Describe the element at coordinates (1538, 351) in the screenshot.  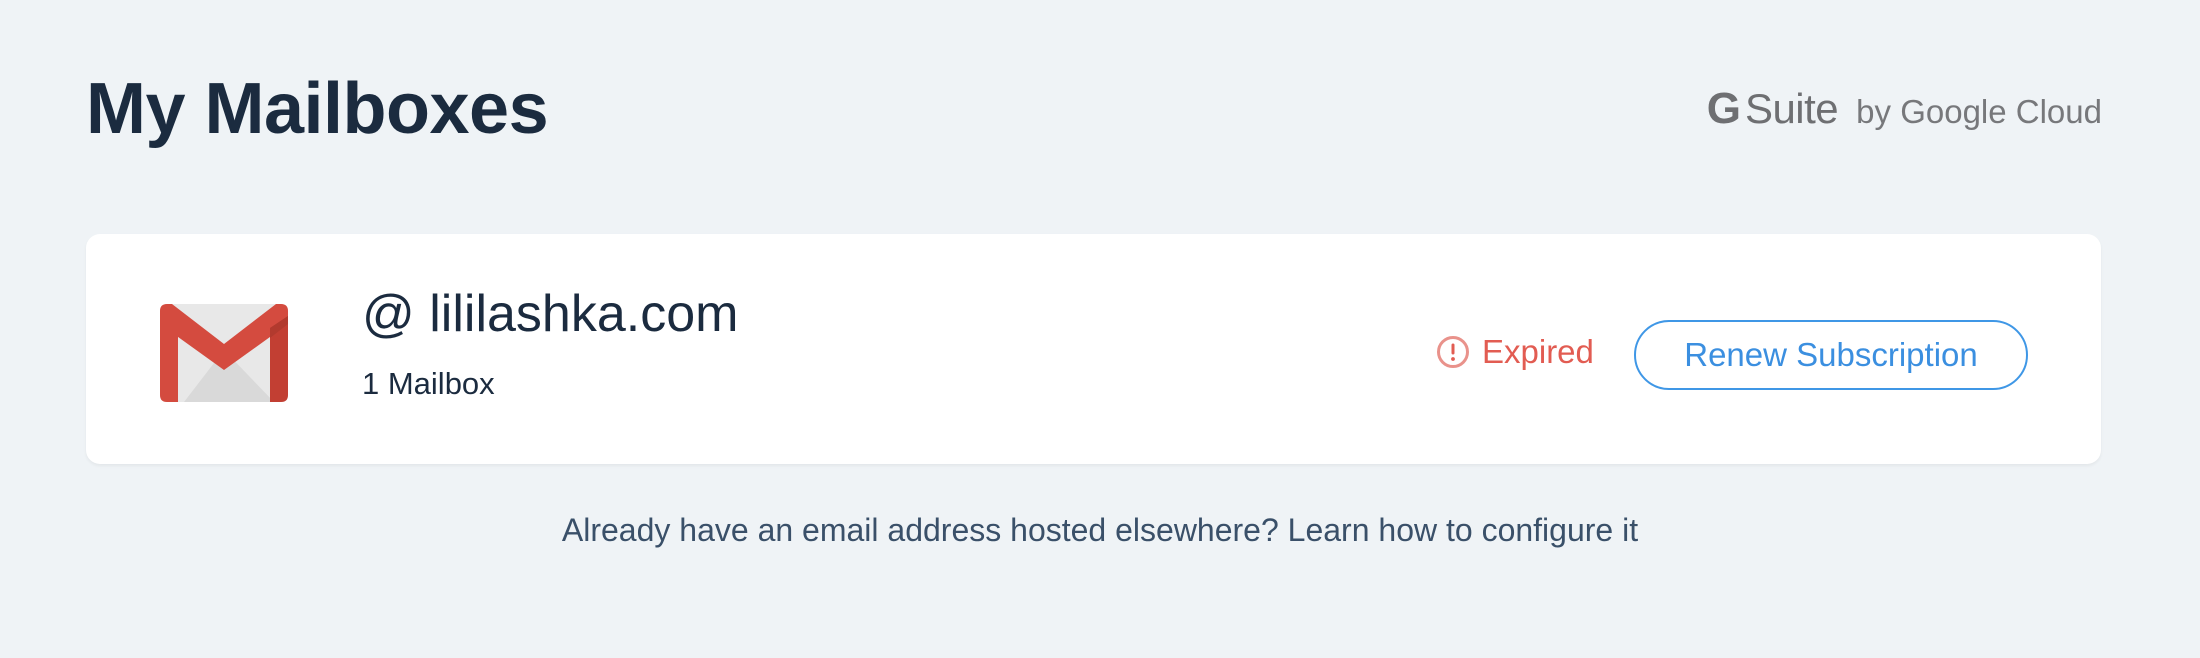
I see `status-label: Expired` at that location.